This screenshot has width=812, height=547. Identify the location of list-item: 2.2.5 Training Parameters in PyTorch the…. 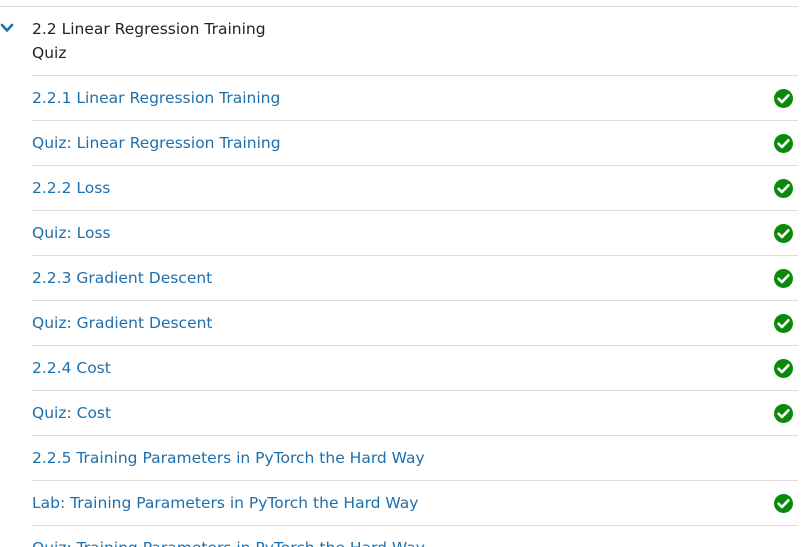
(415, 457).